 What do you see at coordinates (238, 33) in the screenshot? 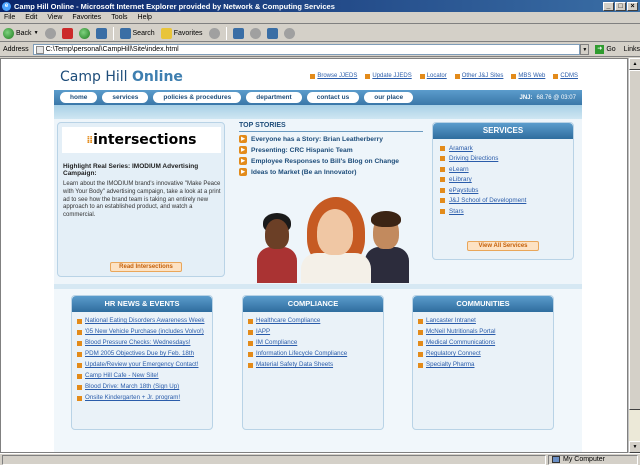
I see `mail-button` at bounding box center [238, 33].